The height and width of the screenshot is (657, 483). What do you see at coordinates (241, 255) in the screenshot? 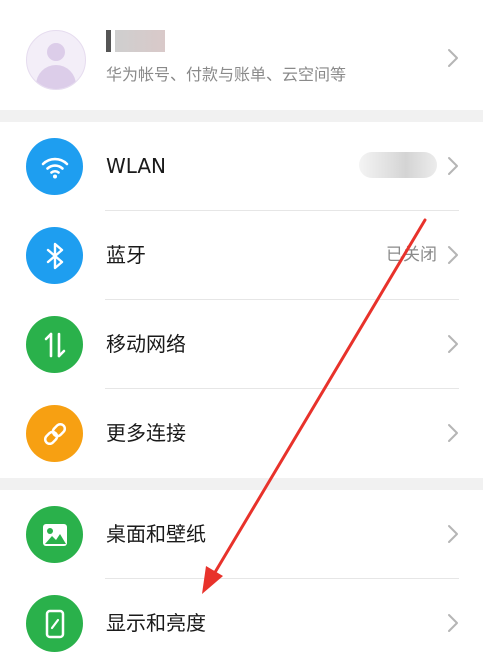
I see `settings-item-bluetooth: 蓝牙 已关闭` at bounding box center [241, 255].